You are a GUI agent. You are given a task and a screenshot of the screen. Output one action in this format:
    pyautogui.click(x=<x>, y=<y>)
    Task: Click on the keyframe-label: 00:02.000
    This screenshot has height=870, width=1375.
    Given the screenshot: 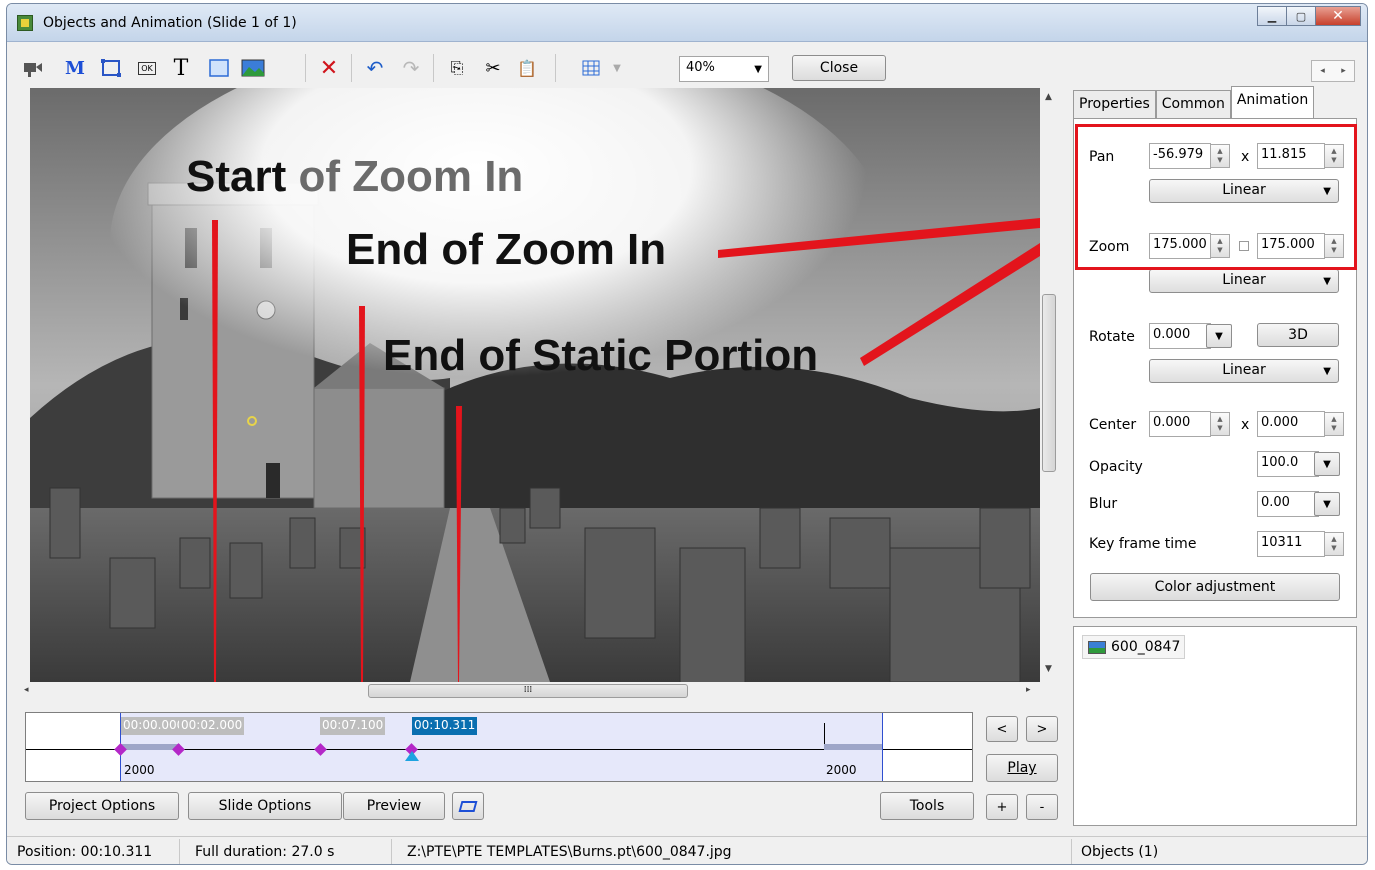 What is the action you would take?
    pyautogui.click(x=212, y=726)
    